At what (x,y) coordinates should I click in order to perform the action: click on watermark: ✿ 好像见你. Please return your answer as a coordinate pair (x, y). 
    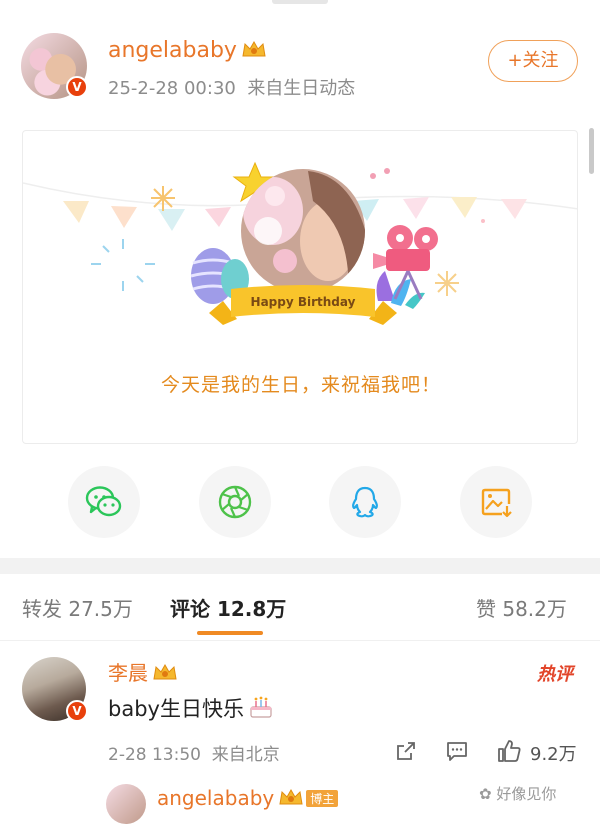
    Looking at the image, I should click on (517, 793).